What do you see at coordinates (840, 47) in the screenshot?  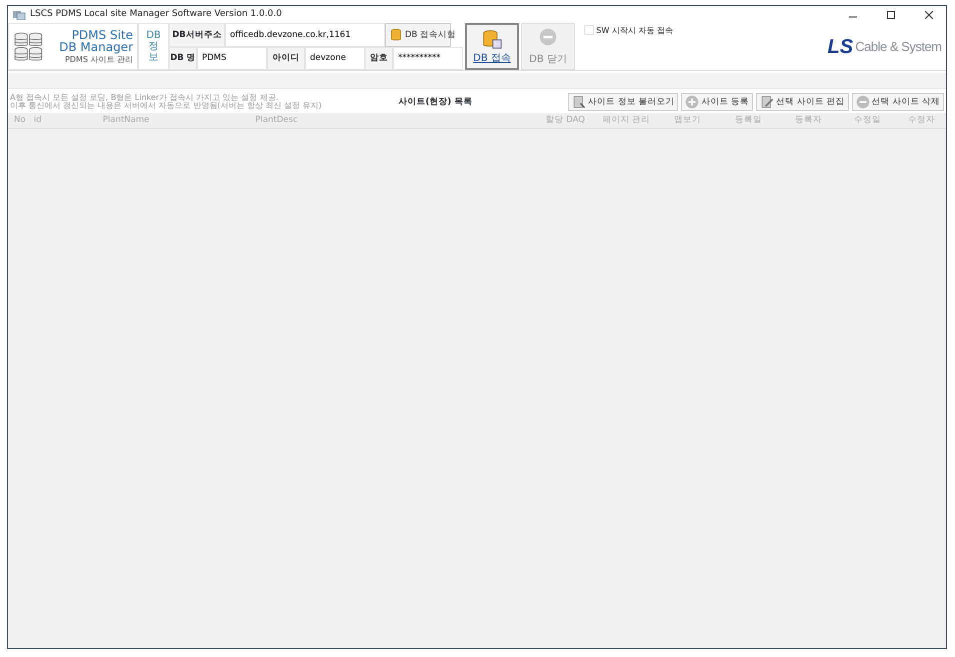 I see `logo-mark: LS` at bounding box center [840, 47].